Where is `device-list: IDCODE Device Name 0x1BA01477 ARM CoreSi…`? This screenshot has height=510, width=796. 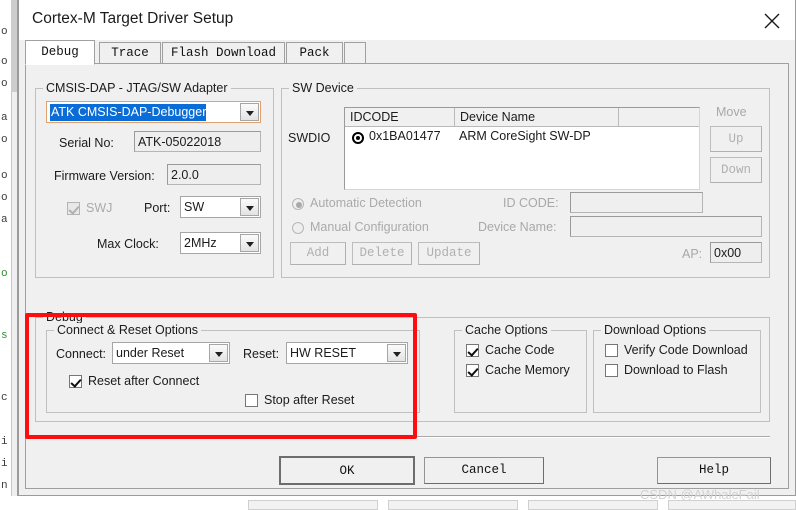
device-list: IDCODE Device Name 0x1BA01477 ARM CoreSi… is located at coordinates (522, 148).